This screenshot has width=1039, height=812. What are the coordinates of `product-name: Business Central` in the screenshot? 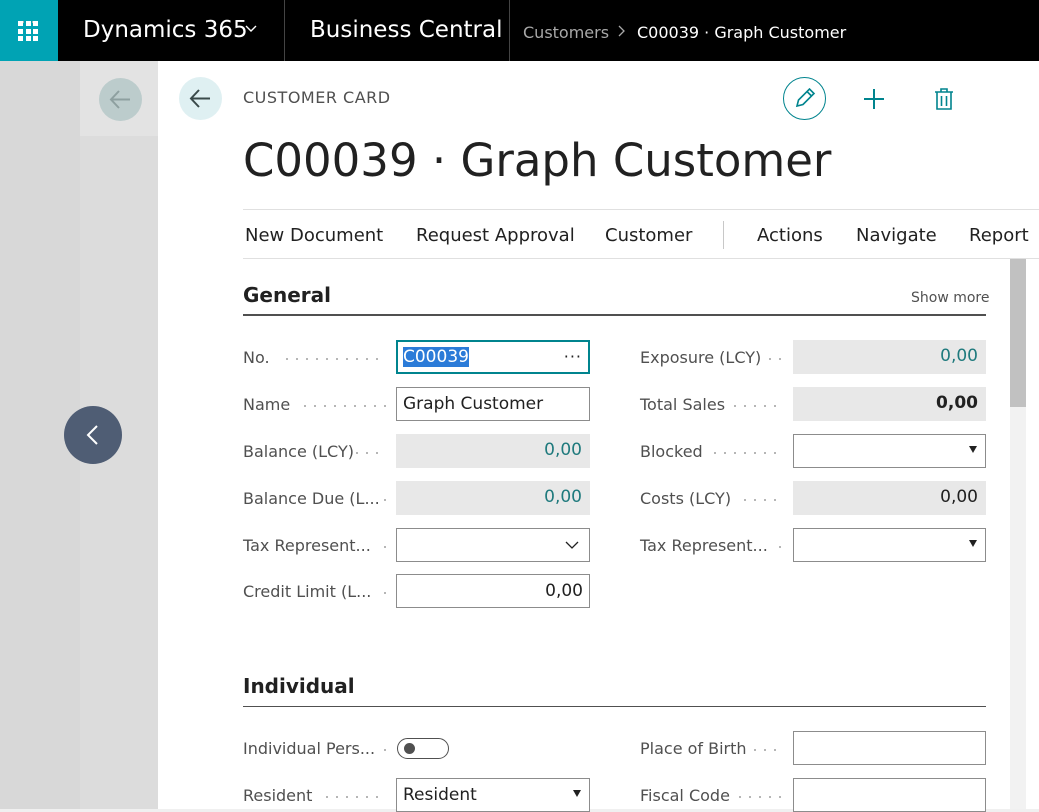 It's located at (406, 30).